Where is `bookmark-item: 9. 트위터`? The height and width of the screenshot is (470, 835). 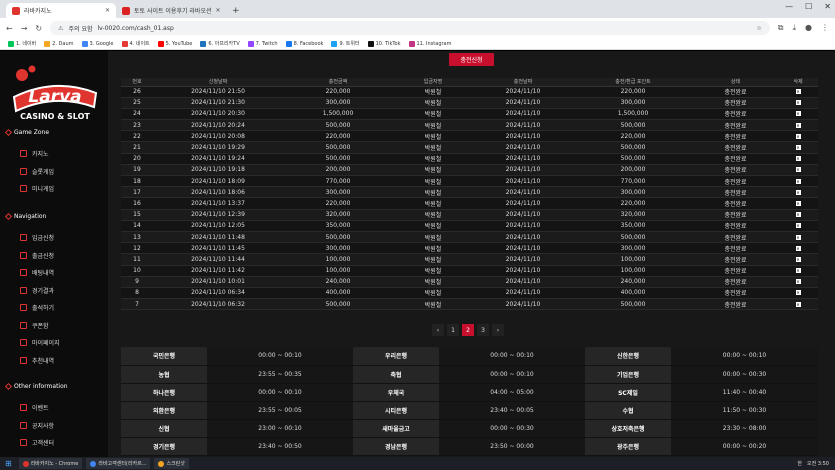 bookmark-item: 9. 트위터 is located at coordinates (345, 43).